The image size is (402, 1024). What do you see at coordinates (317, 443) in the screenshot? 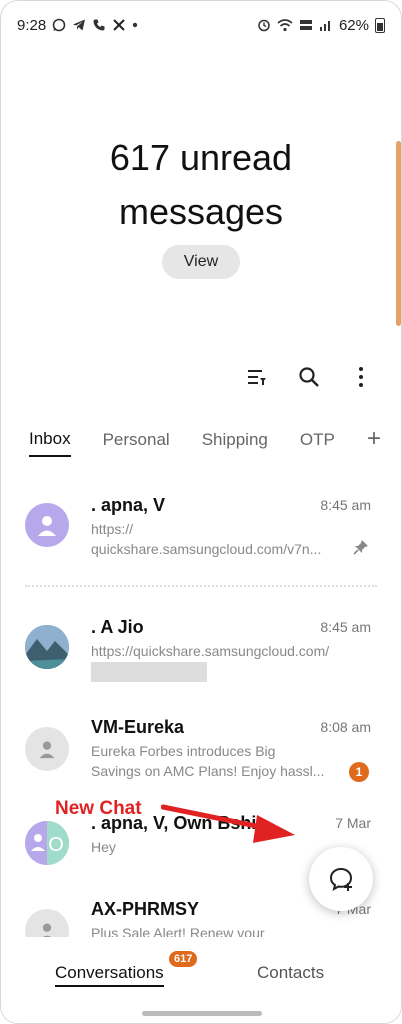
I see `tab-otp: OTP` at bounding box center [317, 443].